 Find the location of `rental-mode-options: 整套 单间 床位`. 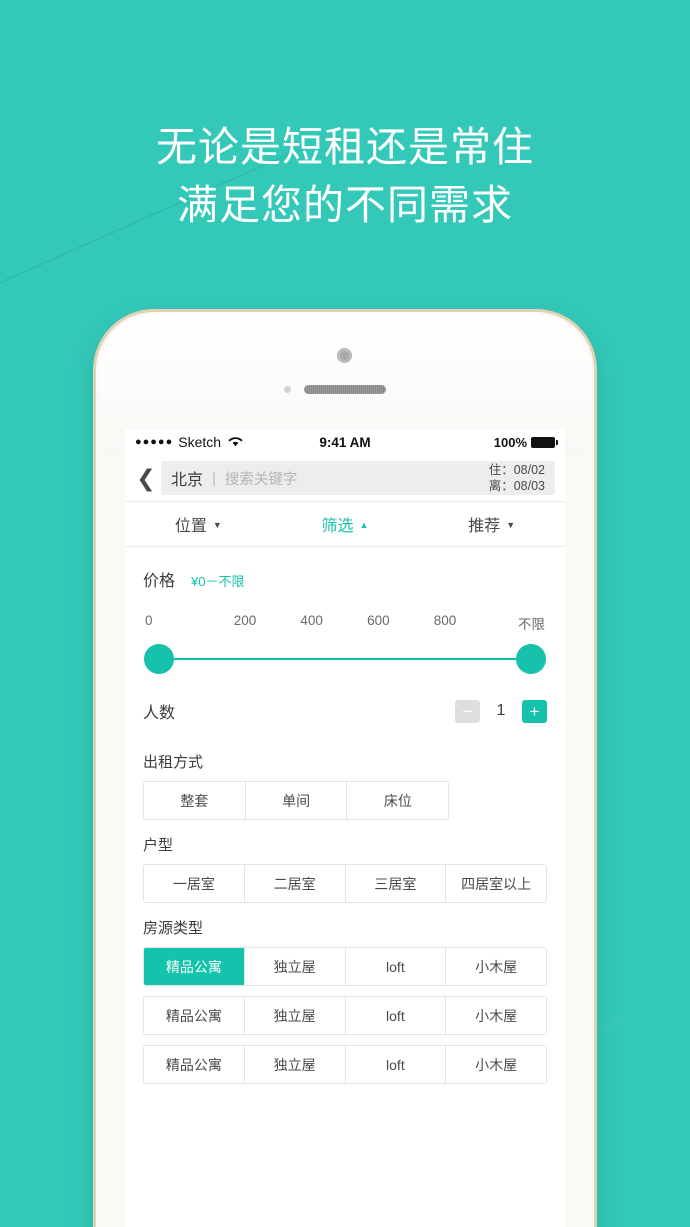

rental-mode-options: 整套 单间 床位 is located at coordinates (296, 800).